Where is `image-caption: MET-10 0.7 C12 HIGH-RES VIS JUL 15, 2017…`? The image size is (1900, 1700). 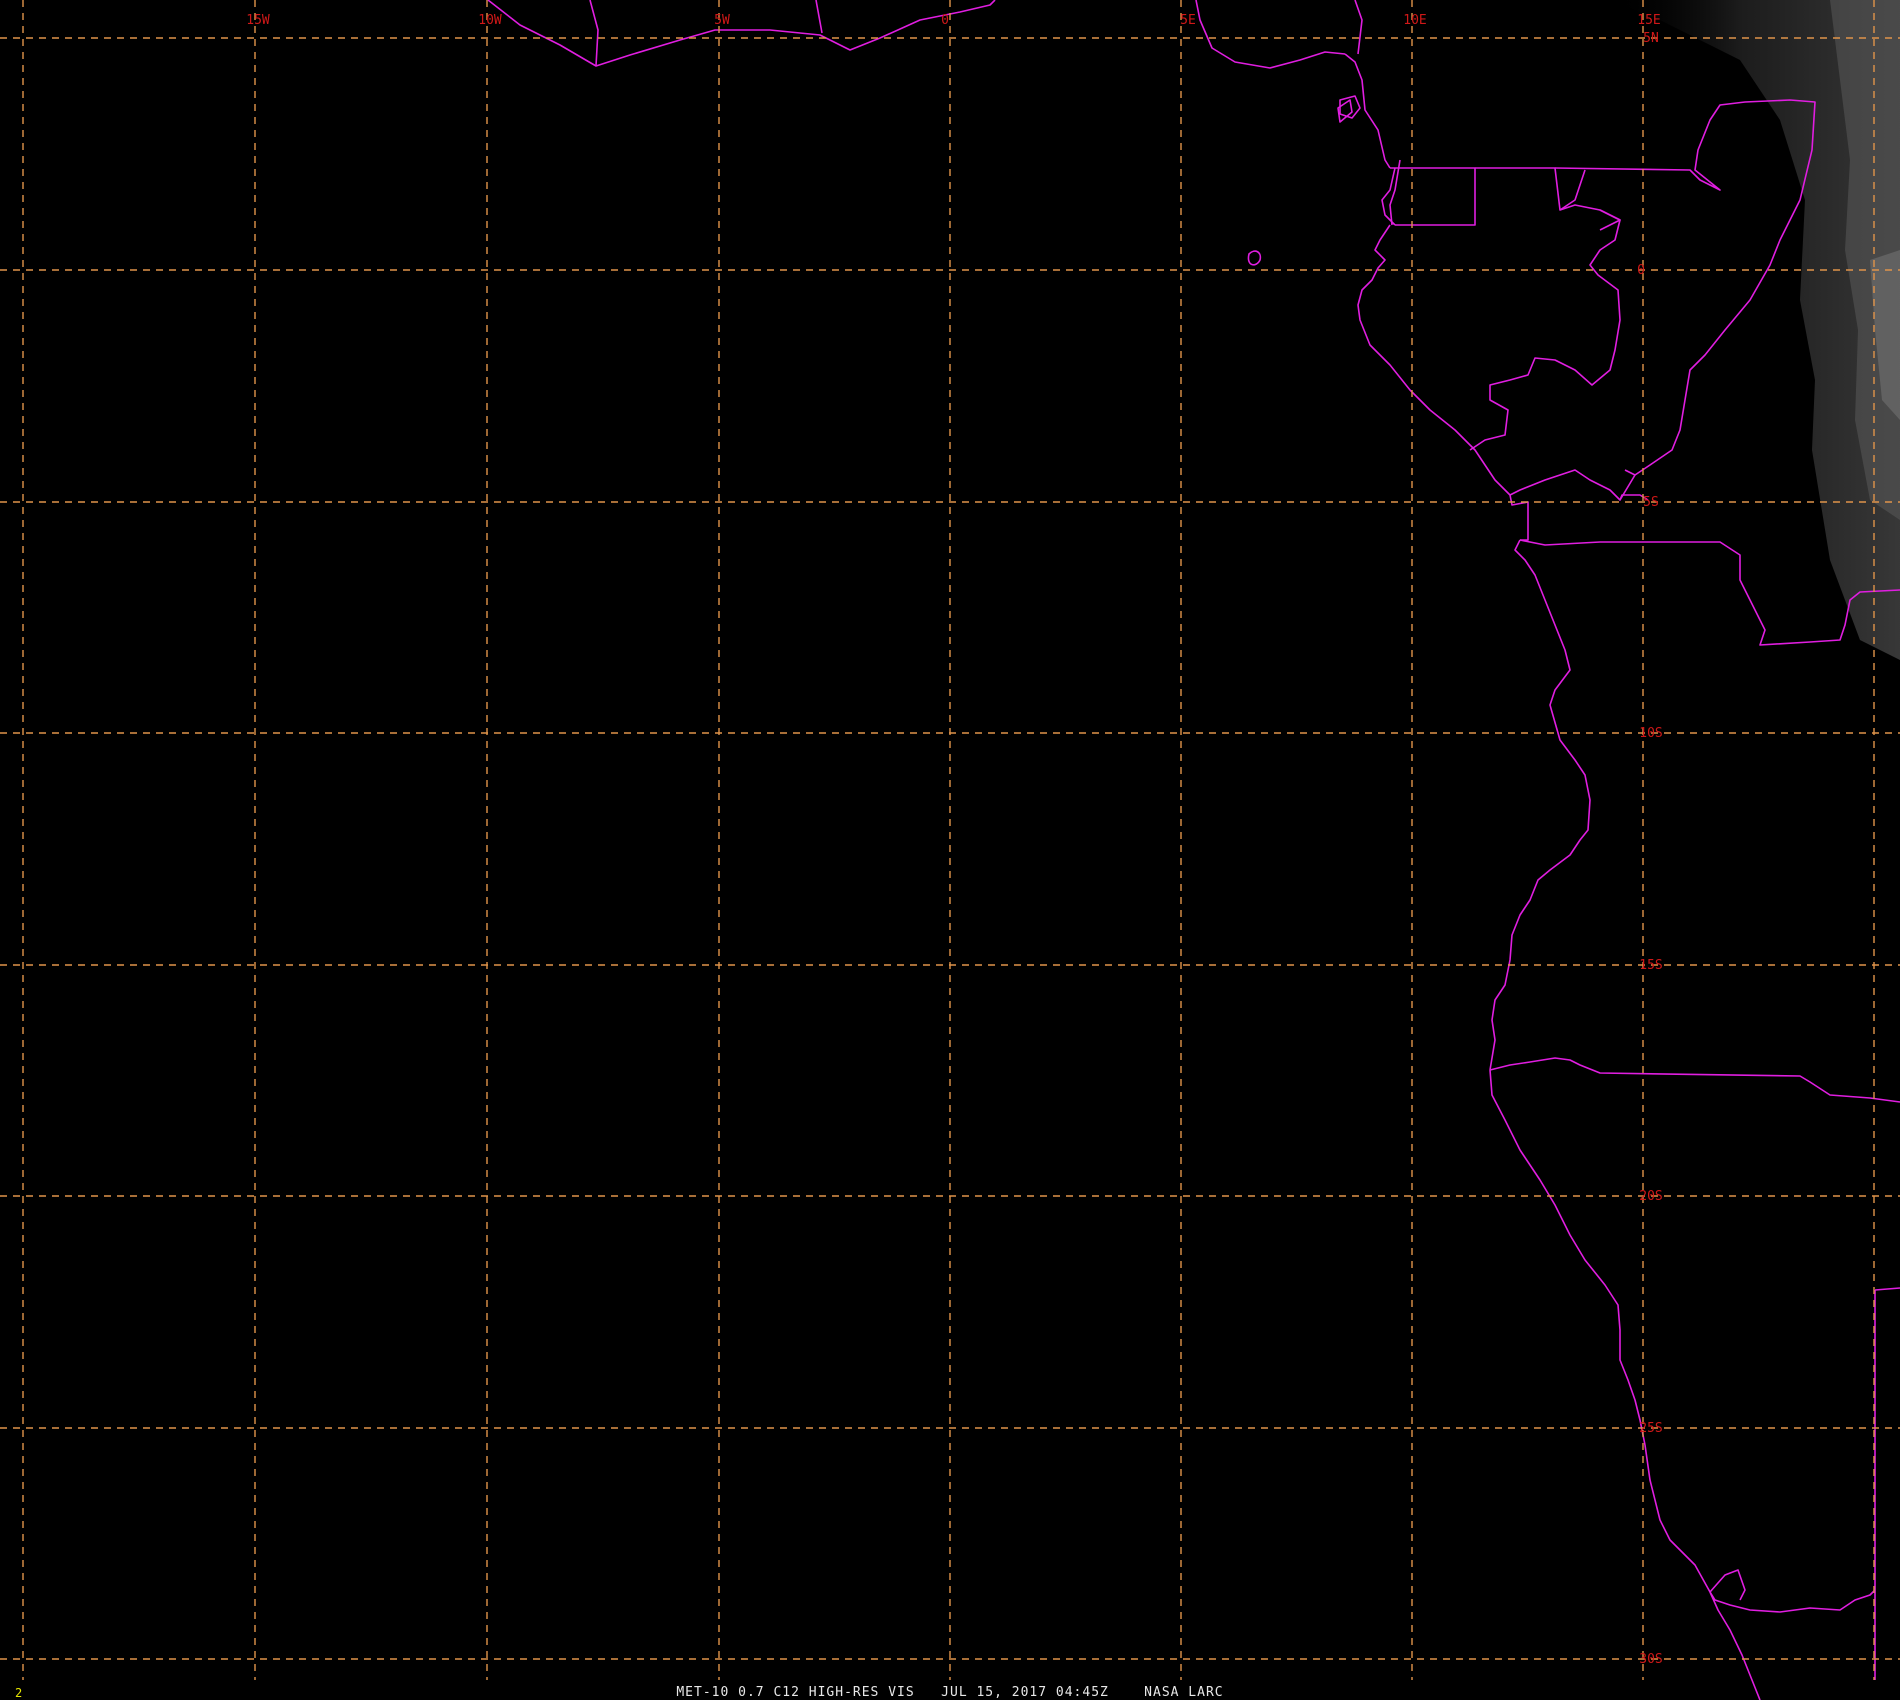
image-caption: MET-10 0.7 C12 HIGH-RES VIS JUL 15, 2017… is located at coordinates (949, 1692).